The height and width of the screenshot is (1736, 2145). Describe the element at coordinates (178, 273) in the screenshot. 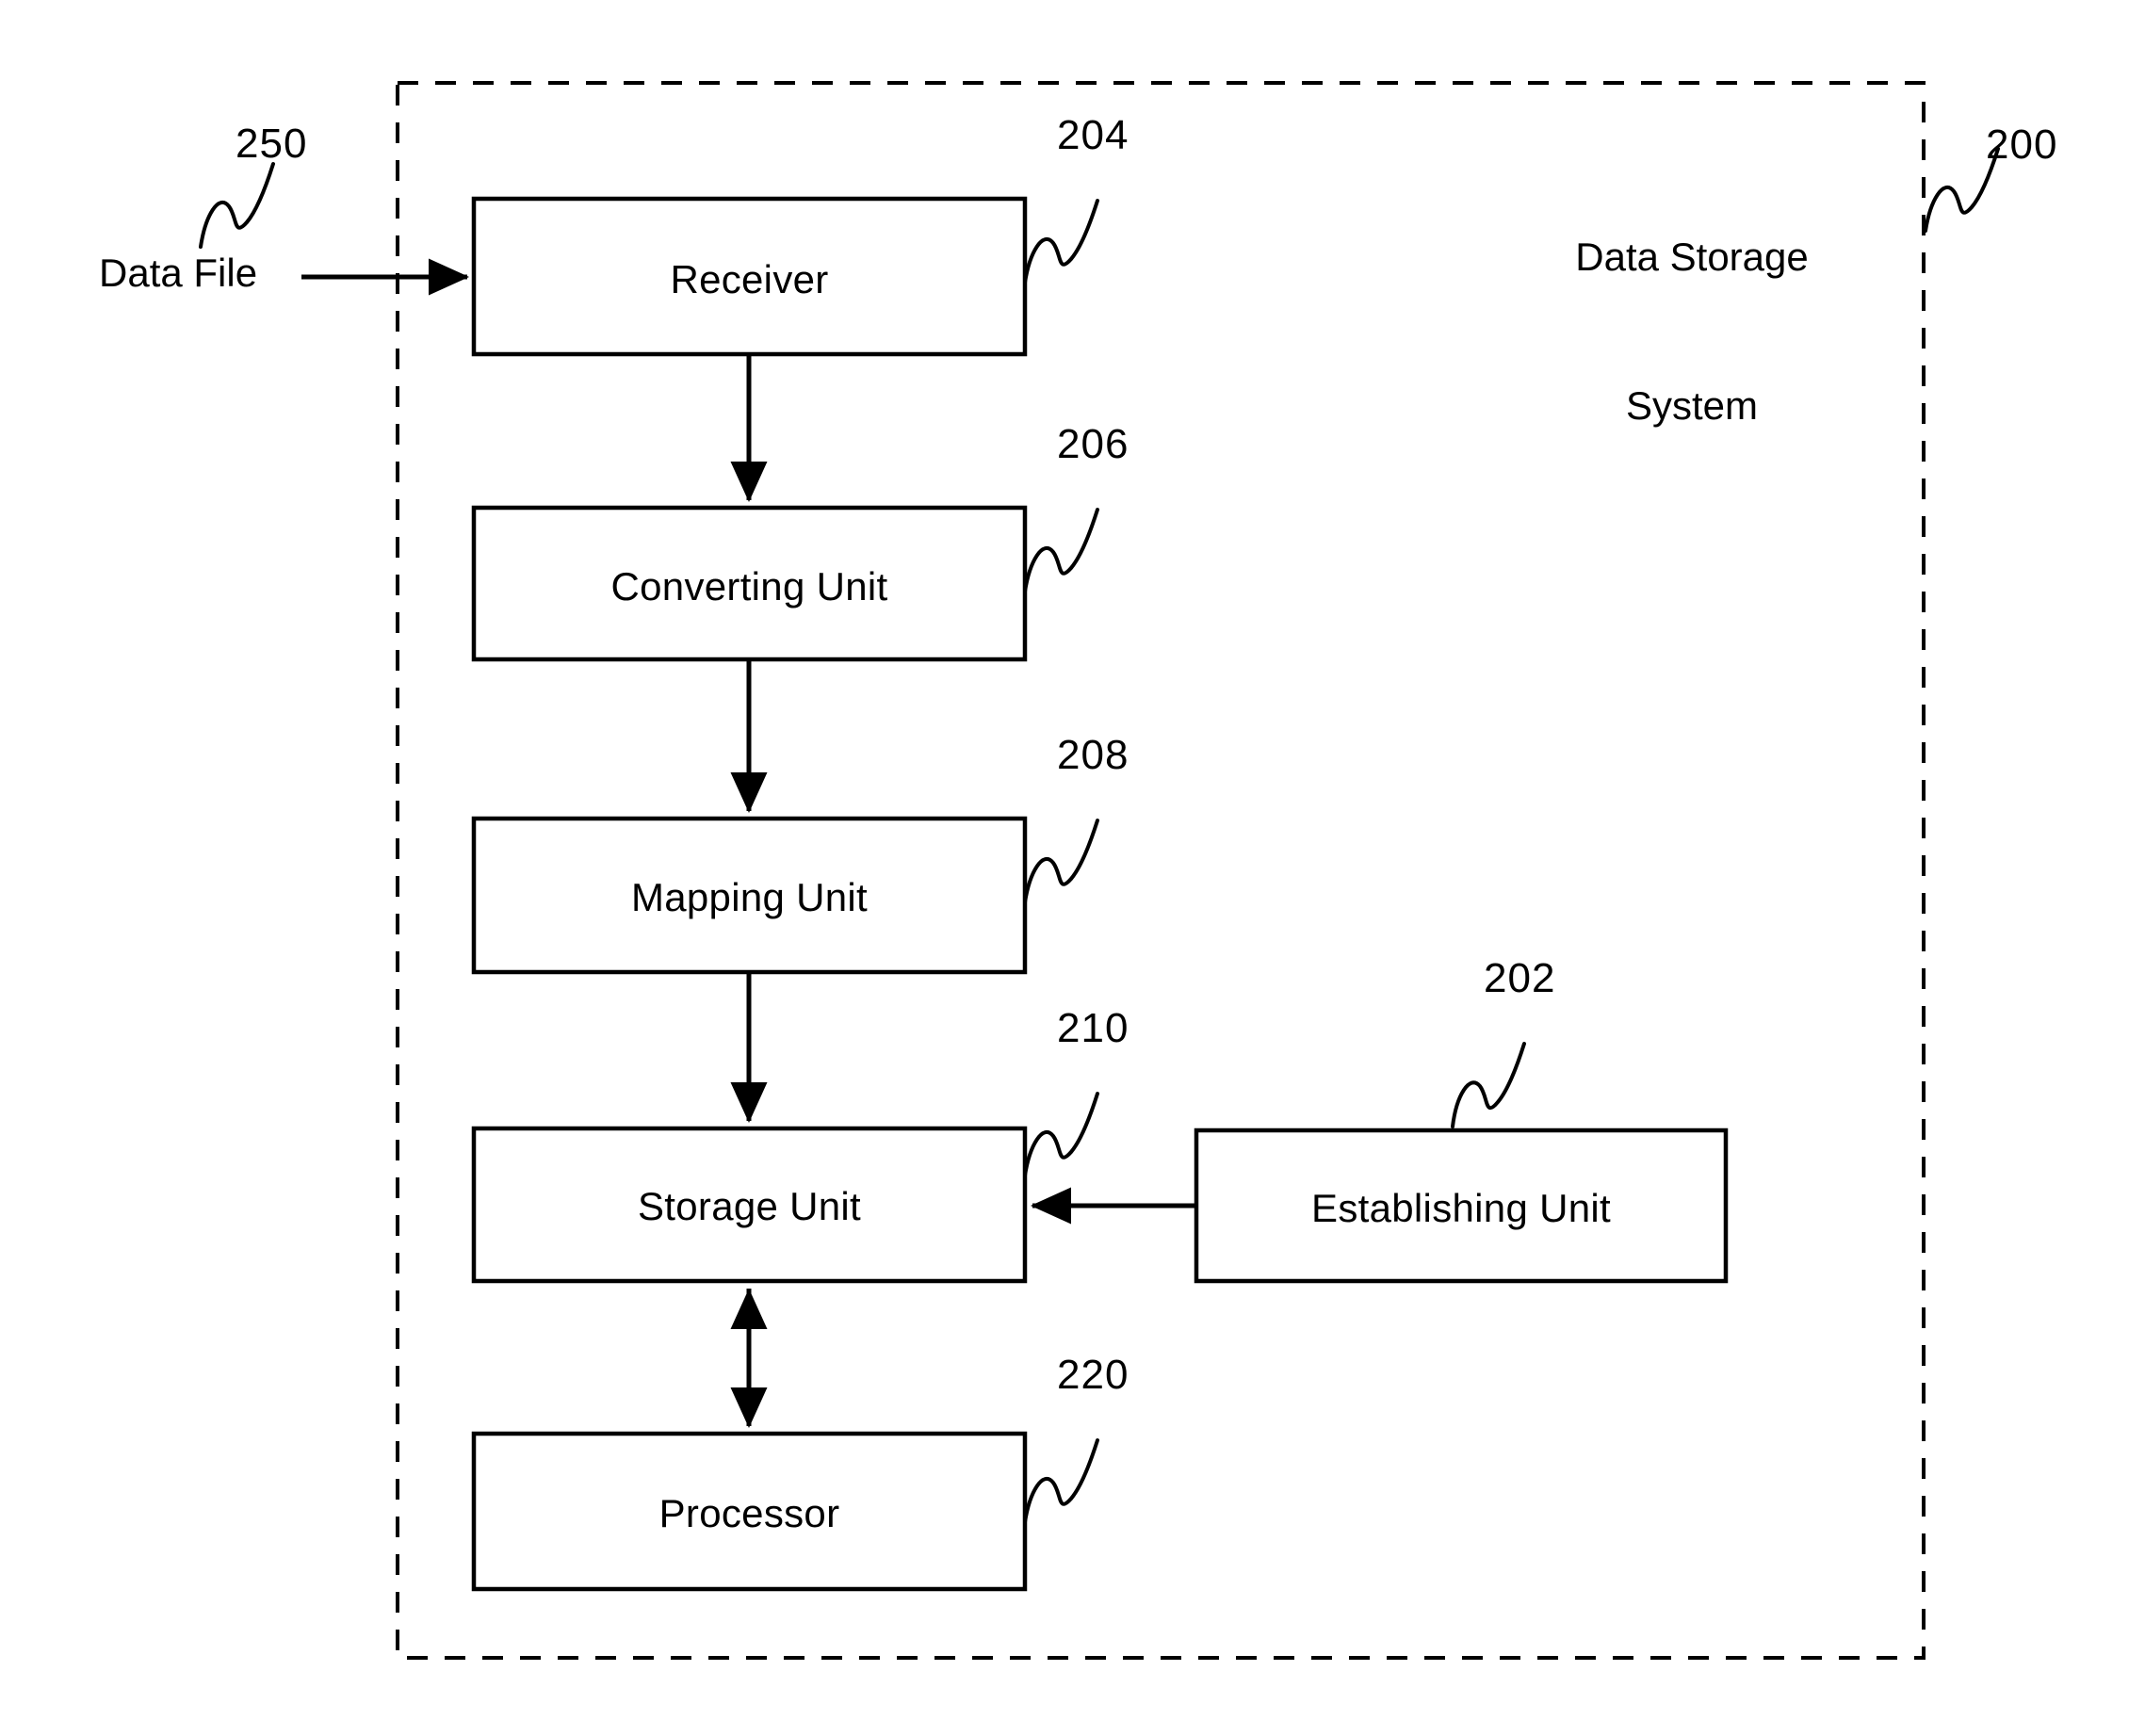

I see `input-label-data-file: Data File` at that location.